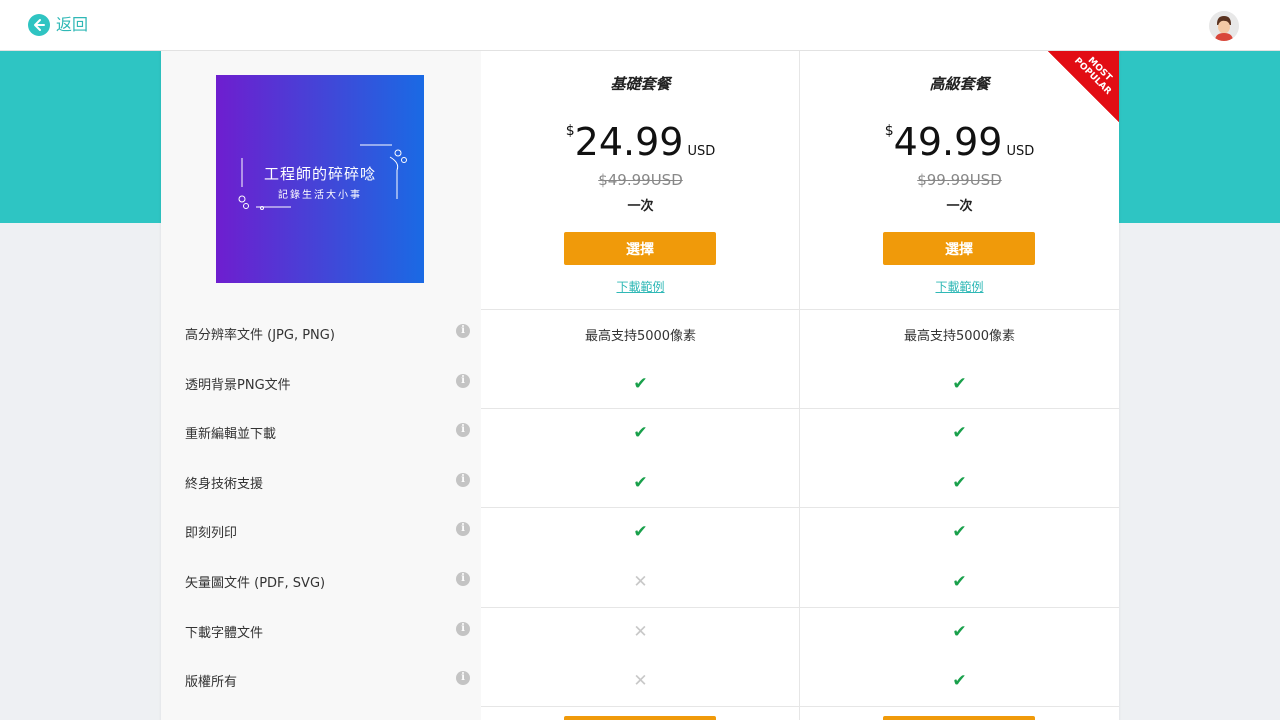  I want to click on plan-name: 基礎套餐, so click(640, 84).